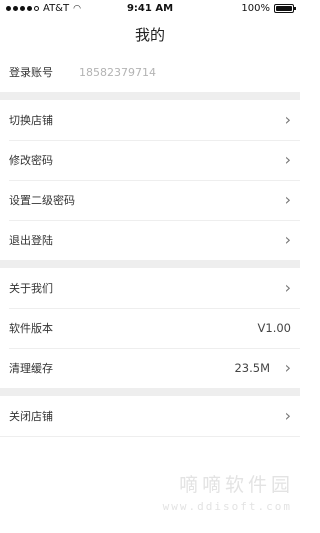 The width and height of the screenshot is (320, 533). What do you see at coordinates (31, 72) in the screenshot?
I see `account-label: 登录账号` at bounding box center [31, 72].